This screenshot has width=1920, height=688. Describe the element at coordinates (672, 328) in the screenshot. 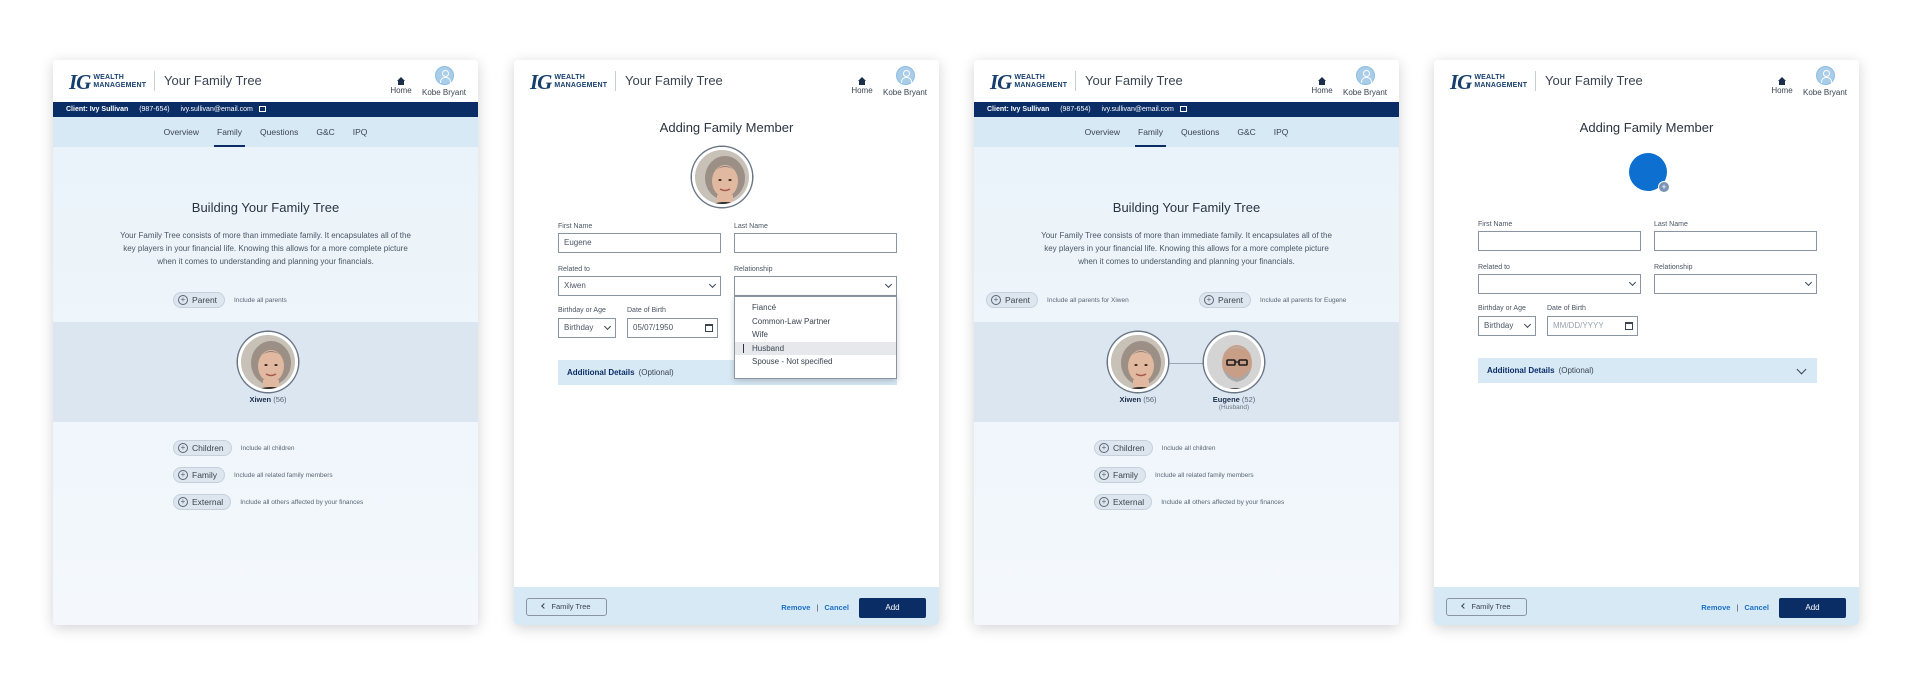

I see `date-of-birth-input: 05/07/1950` at that location.